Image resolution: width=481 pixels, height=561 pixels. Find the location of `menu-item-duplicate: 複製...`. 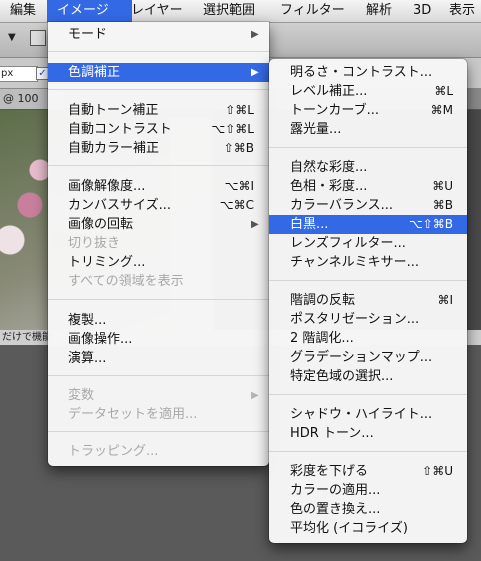

menu-item-duplicate: 複製... is located at coordinates (158, 320).